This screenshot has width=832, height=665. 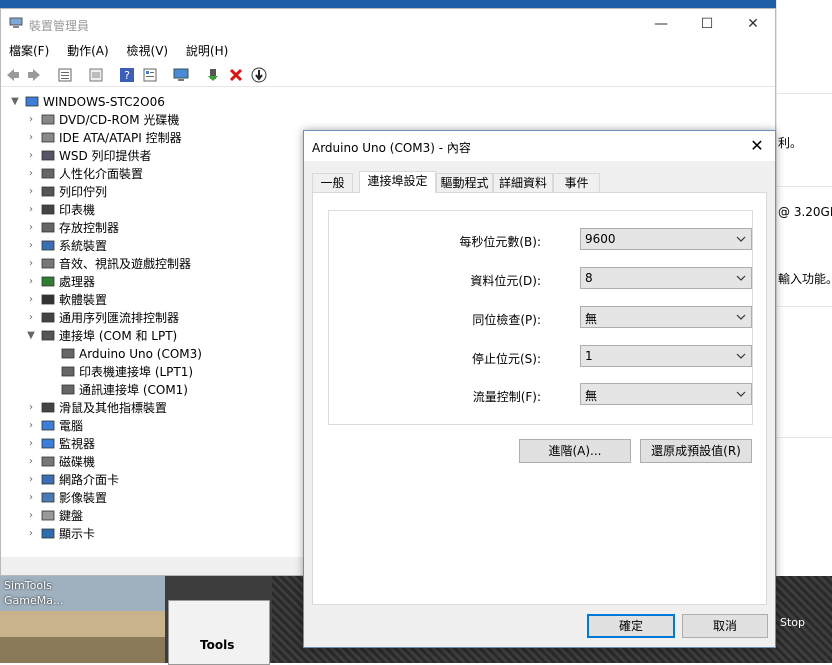 What do you see at coordinates (464, 182) in the screenshot?
I see `tab-driver: 驅動程式` at bounding box center [464, 182].